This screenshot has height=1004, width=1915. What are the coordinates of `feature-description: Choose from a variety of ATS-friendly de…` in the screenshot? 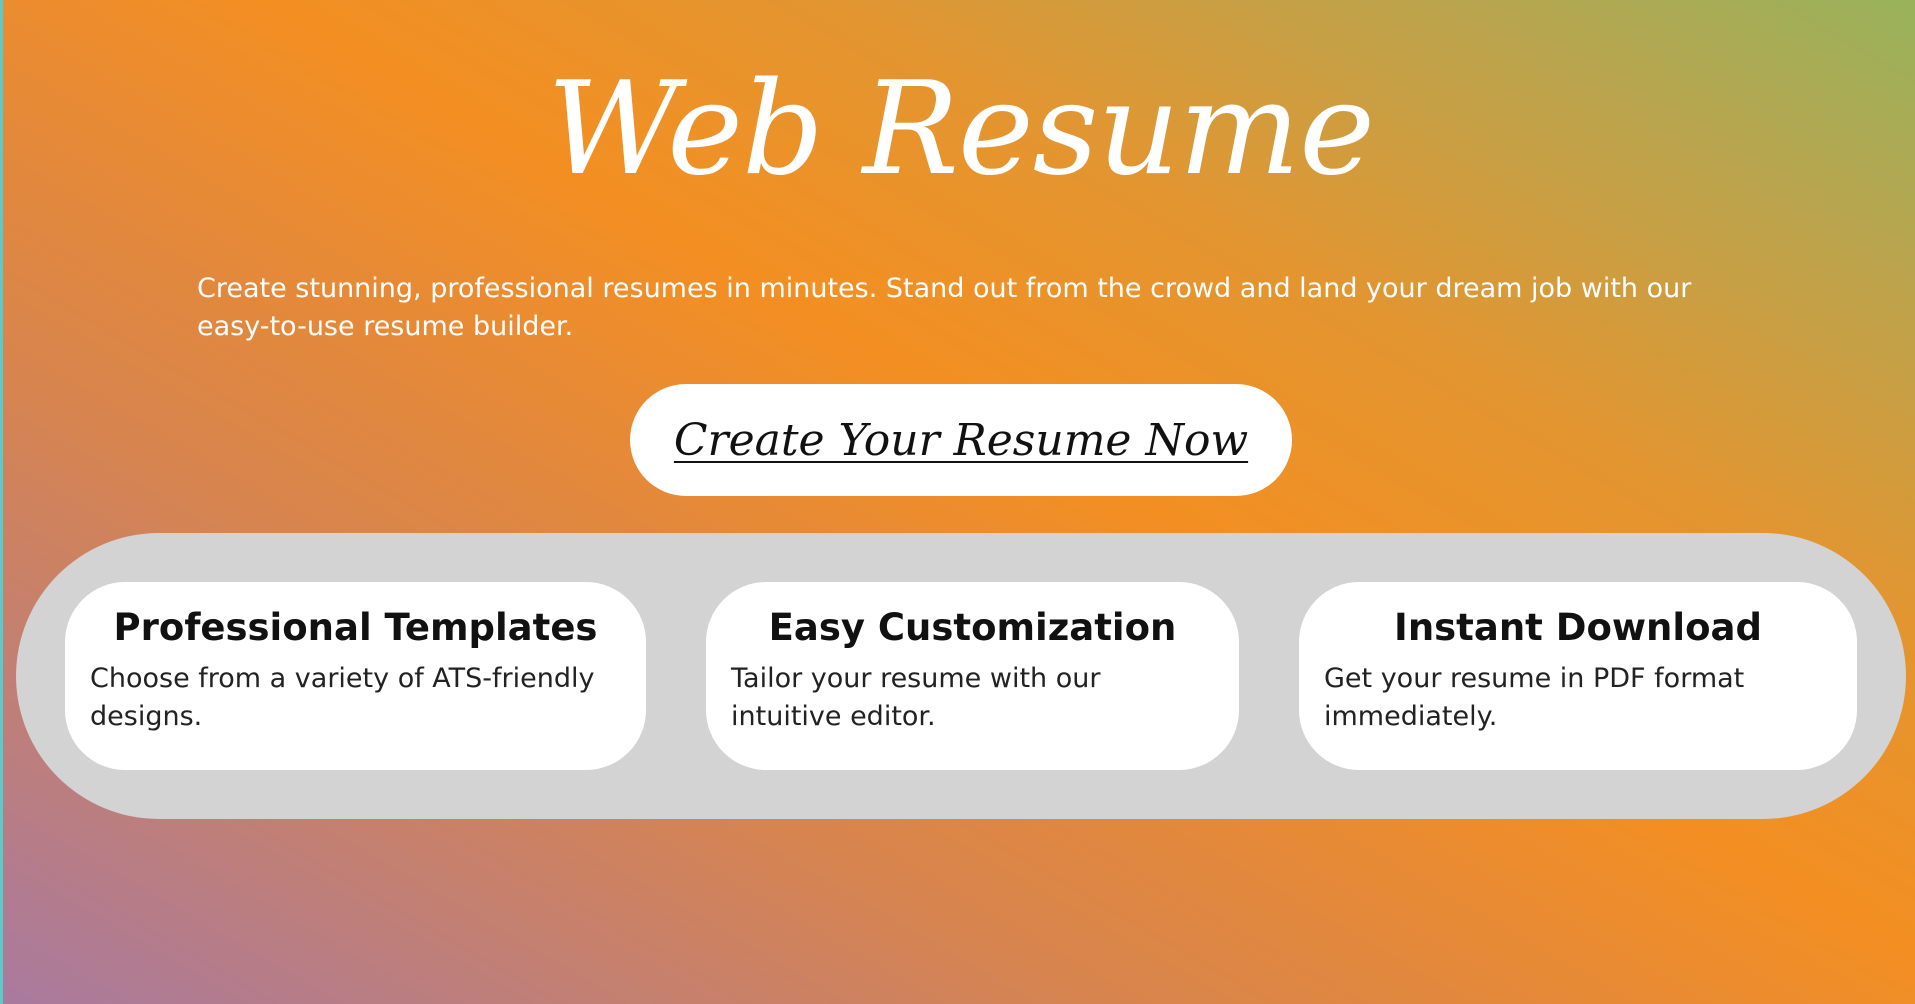 It's located at (342, 697).